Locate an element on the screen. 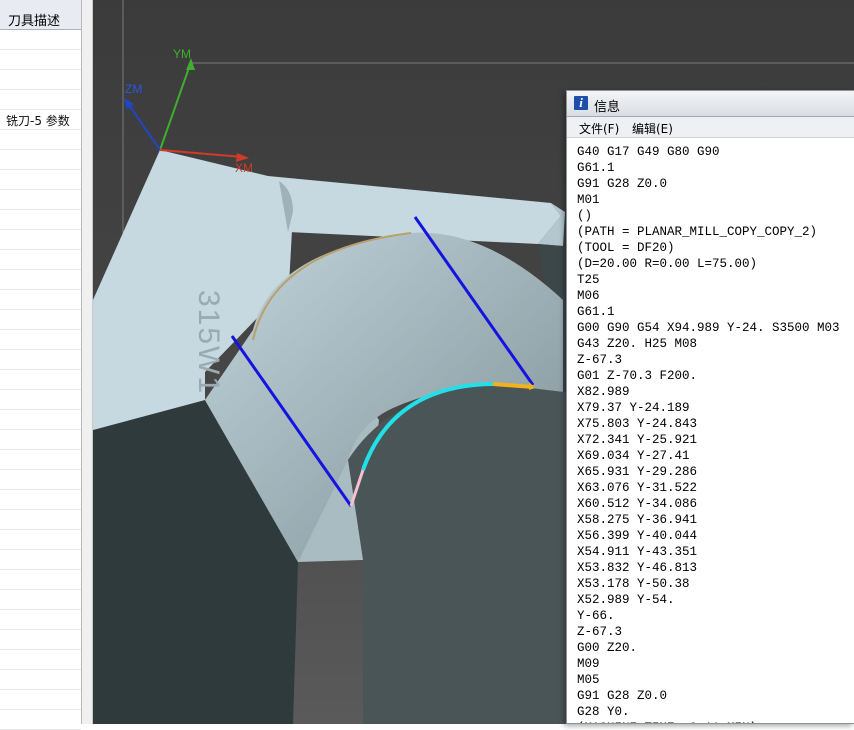 The width and height of the screenshot is (854, 730). part-engraving: 315W1 is located at coordinates (208, 342).